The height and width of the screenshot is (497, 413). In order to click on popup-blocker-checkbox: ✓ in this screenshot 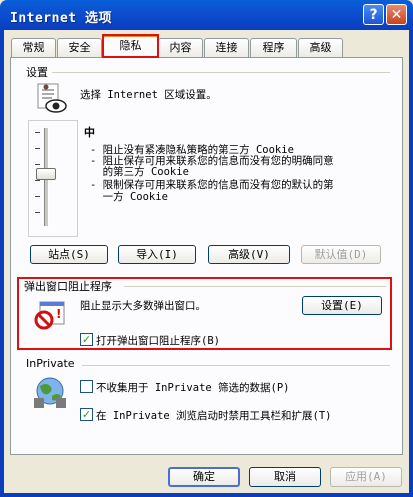, I will do `click(86, 339)`.